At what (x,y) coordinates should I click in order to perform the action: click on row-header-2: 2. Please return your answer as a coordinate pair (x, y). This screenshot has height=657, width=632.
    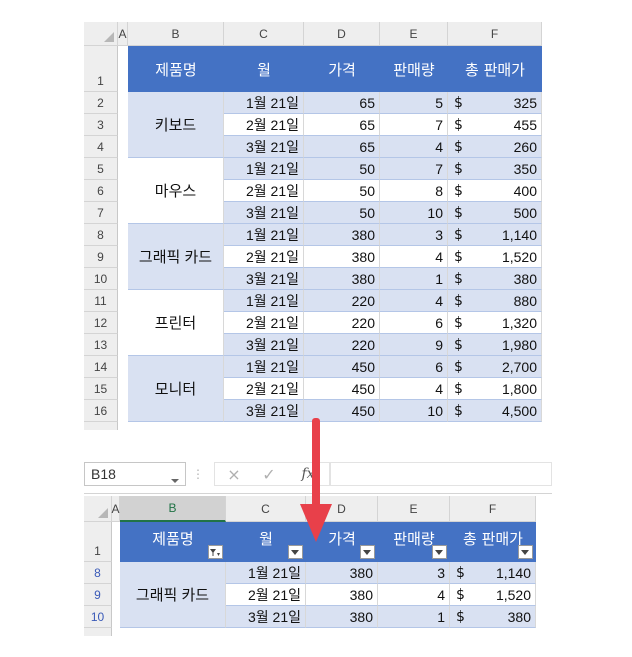
    Looking at the image, I should click on (101, 103).